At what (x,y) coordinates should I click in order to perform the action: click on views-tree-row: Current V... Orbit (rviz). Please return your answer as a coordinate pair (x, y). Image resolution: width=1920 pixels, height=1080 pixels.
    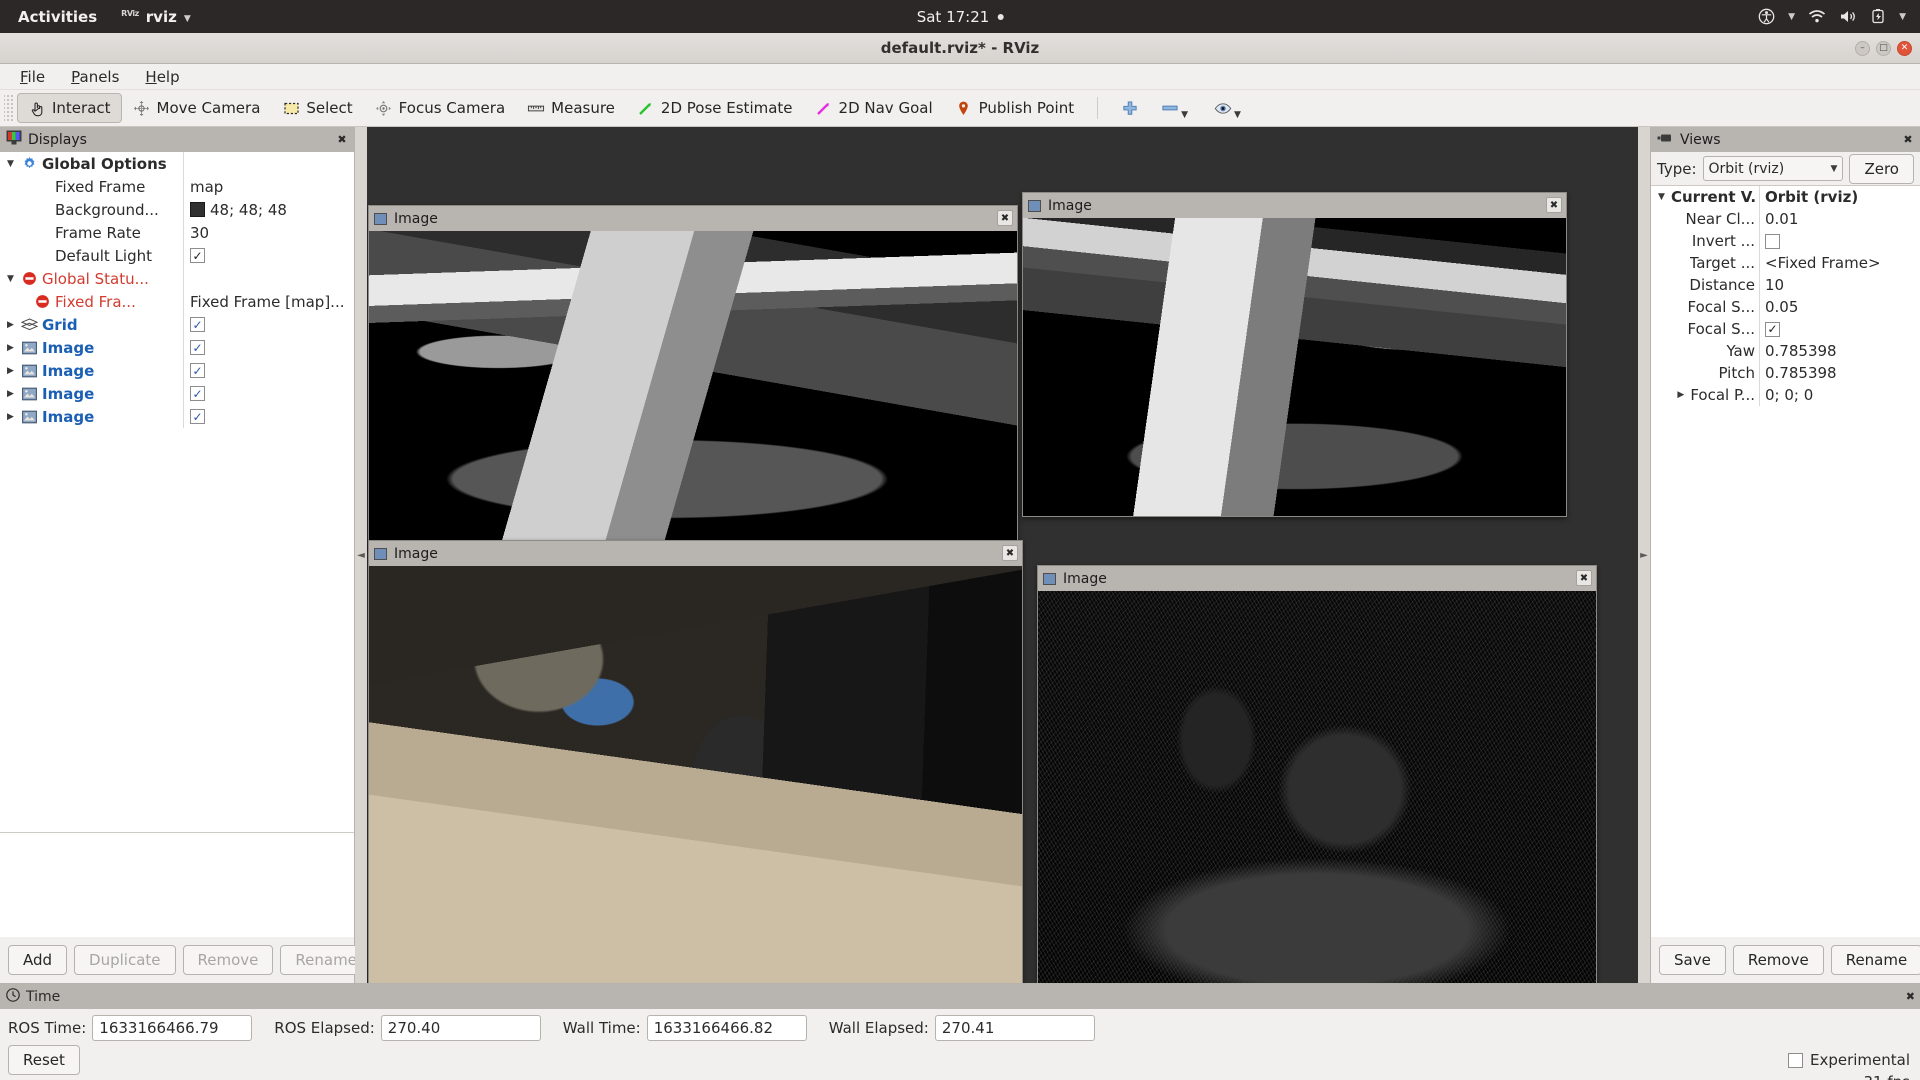
    Looking at the image, I should click on (1785, 197).